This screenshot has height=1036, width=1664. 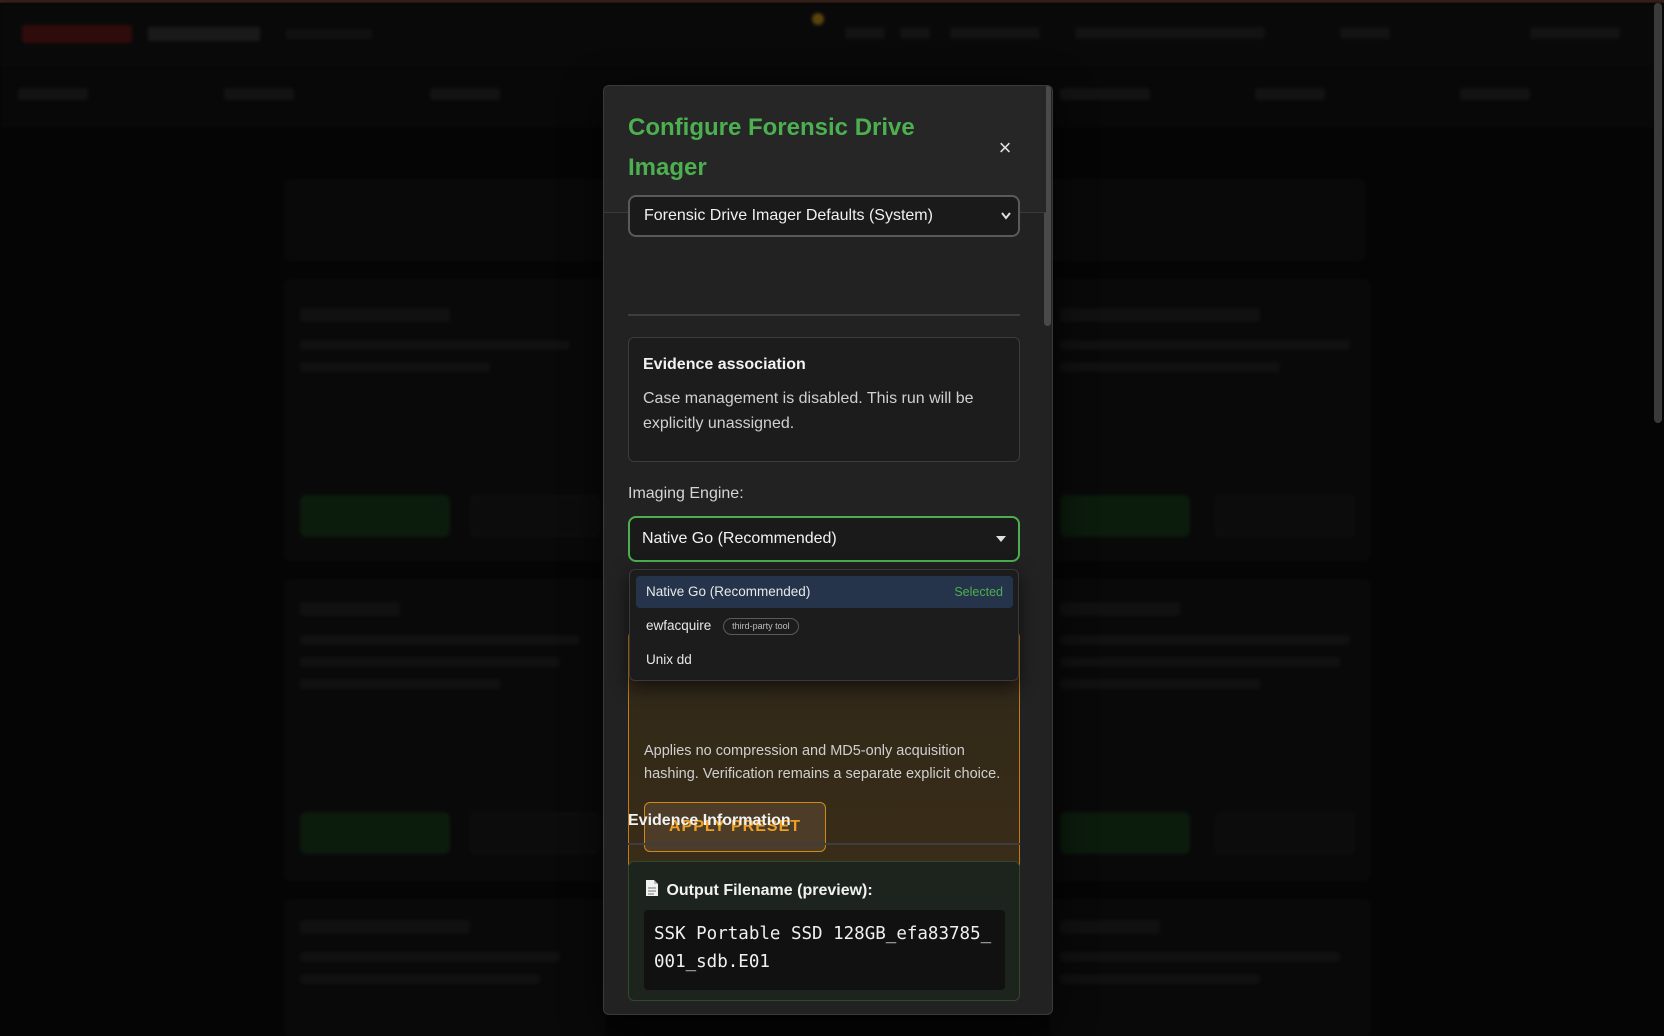 I want to click on preset-select: Forensic Drive Imager Defaults (System), so click(x=824, y=216).